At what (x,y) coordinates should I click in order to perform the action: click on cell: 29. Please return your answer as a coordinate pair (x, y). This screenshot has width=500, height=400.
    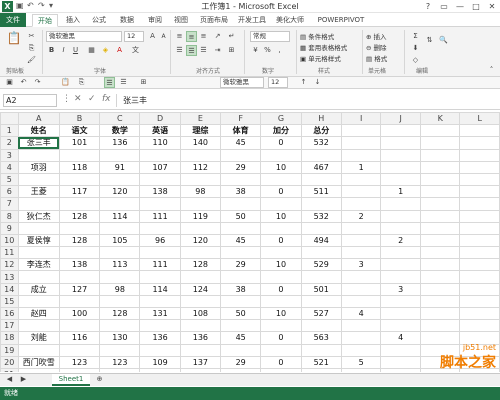
    Looking at the image, I should click on (241, 167).